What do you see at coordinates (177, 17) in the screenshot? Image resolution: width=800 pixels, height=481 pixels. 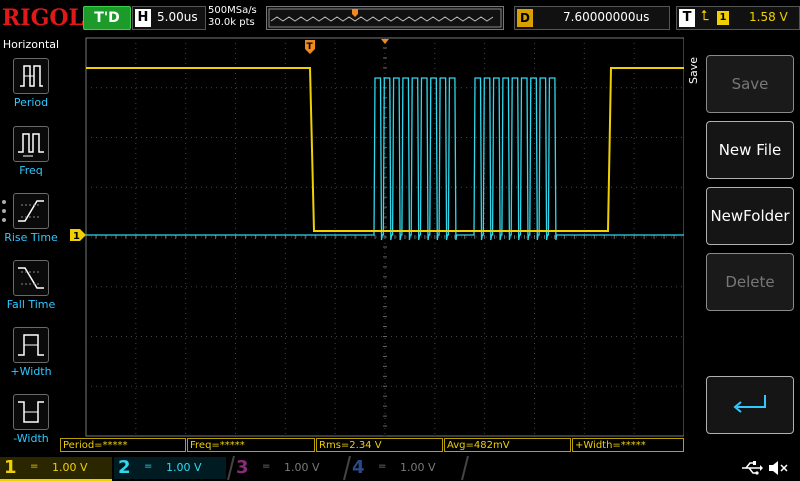 I see `timebase-value: 5.00us` at bounding box center [177, 17].